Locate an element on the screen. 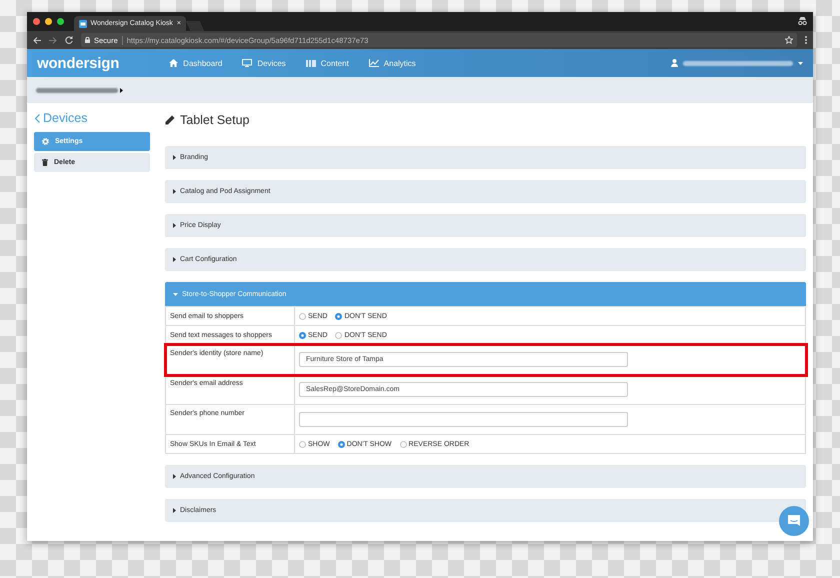 This screenshot has width=840, height=578. star-icon is located at coordinates (789, 40).